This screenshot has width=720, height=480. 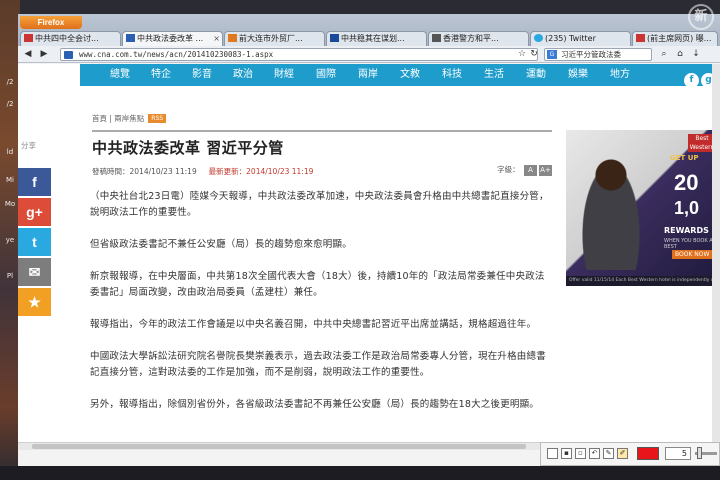 What do you see at coordinates (44, 54) in the screenshot?
I see `forward-arrow-icon: ▶` at bounding box center [44, 54].